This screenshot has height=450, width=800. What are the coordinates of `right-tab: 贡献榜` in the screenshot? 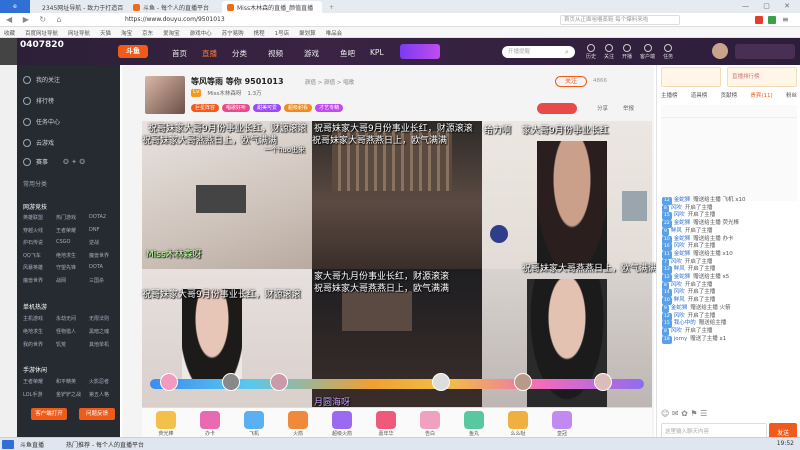 It's located at (729, 96).